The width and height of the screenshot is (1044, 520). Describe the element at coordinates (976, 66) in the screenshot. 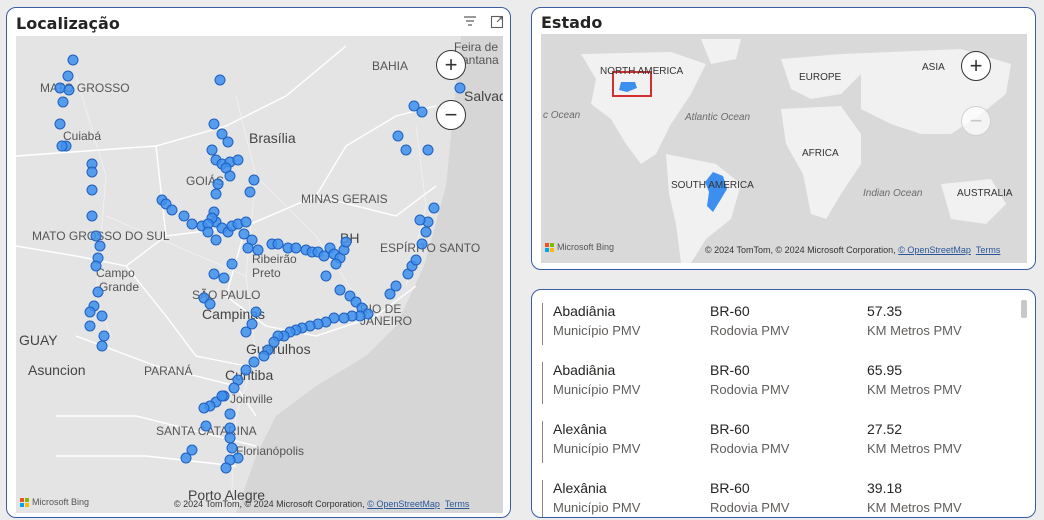

I see `estado-zoom-in-button: +` at that location.